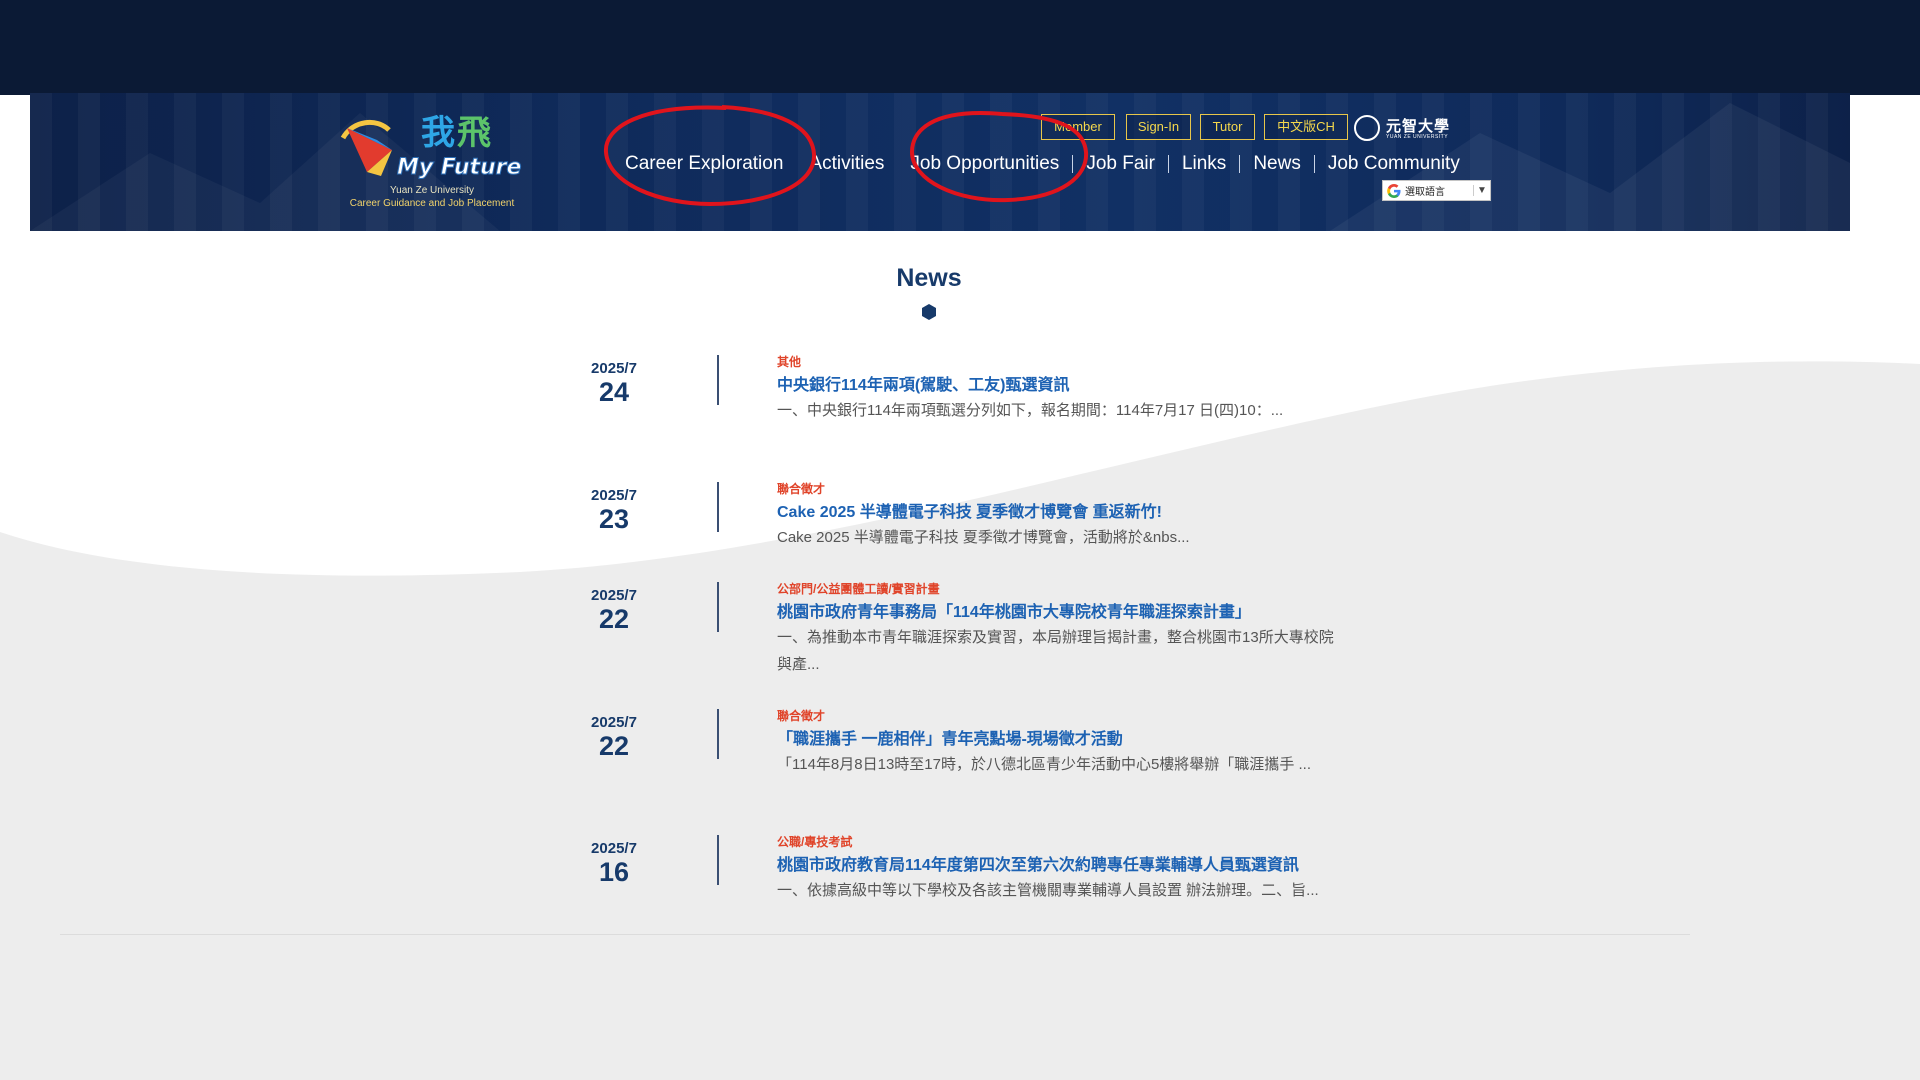 This screenshot has width=1920, height=1080. Describe the element at coordinates (1394, 164) in the screenshot. I see `nav-job-community: Job Community` at that location.